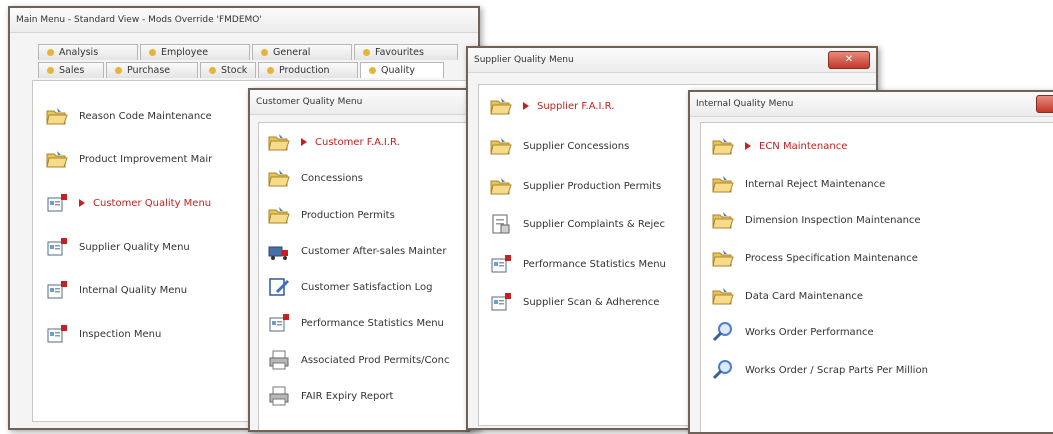 The width and height of the screenshot is (1053, 434). I want to click on menu-item-data-card: Data Card Maintenance, so click(787, 296).